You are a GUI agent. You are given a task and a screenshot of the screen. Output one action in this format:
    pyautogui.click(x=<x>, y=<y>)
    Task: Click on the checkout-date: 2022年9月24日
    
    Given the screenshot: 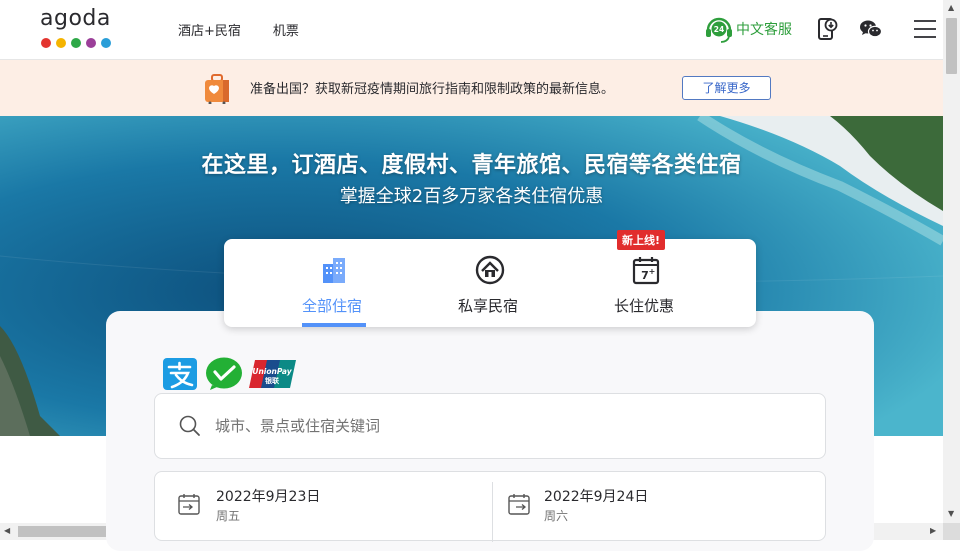 What is the action you would take?
    pyautogui.click(x=596, y=497)
    